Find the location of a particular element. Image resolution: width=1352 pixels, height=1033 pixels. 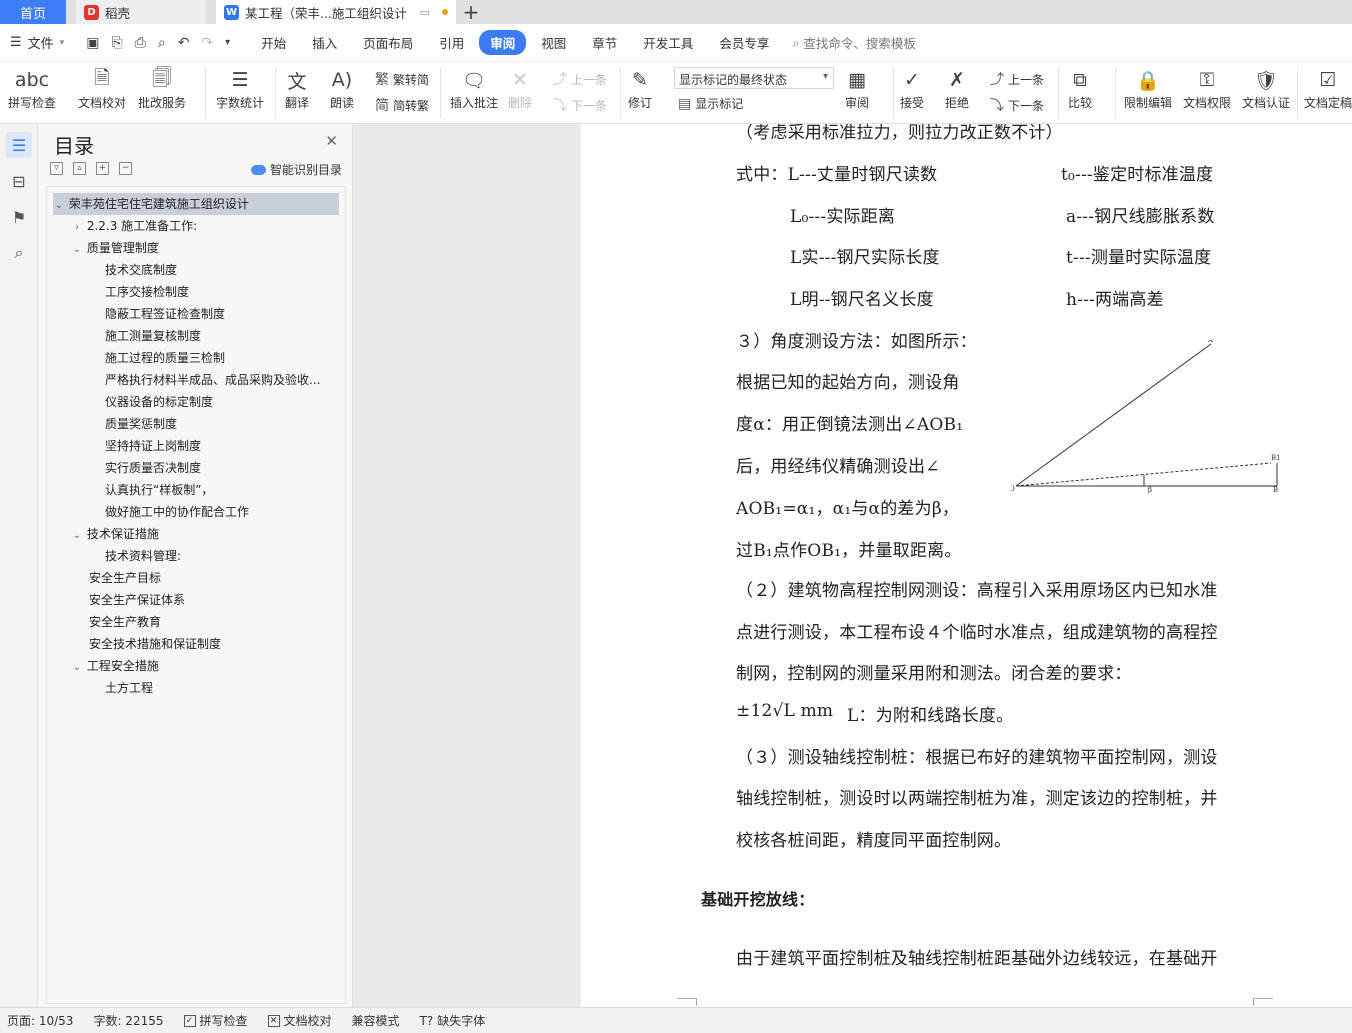

undo-icon: ↶ is located at coordinates (184, 43).